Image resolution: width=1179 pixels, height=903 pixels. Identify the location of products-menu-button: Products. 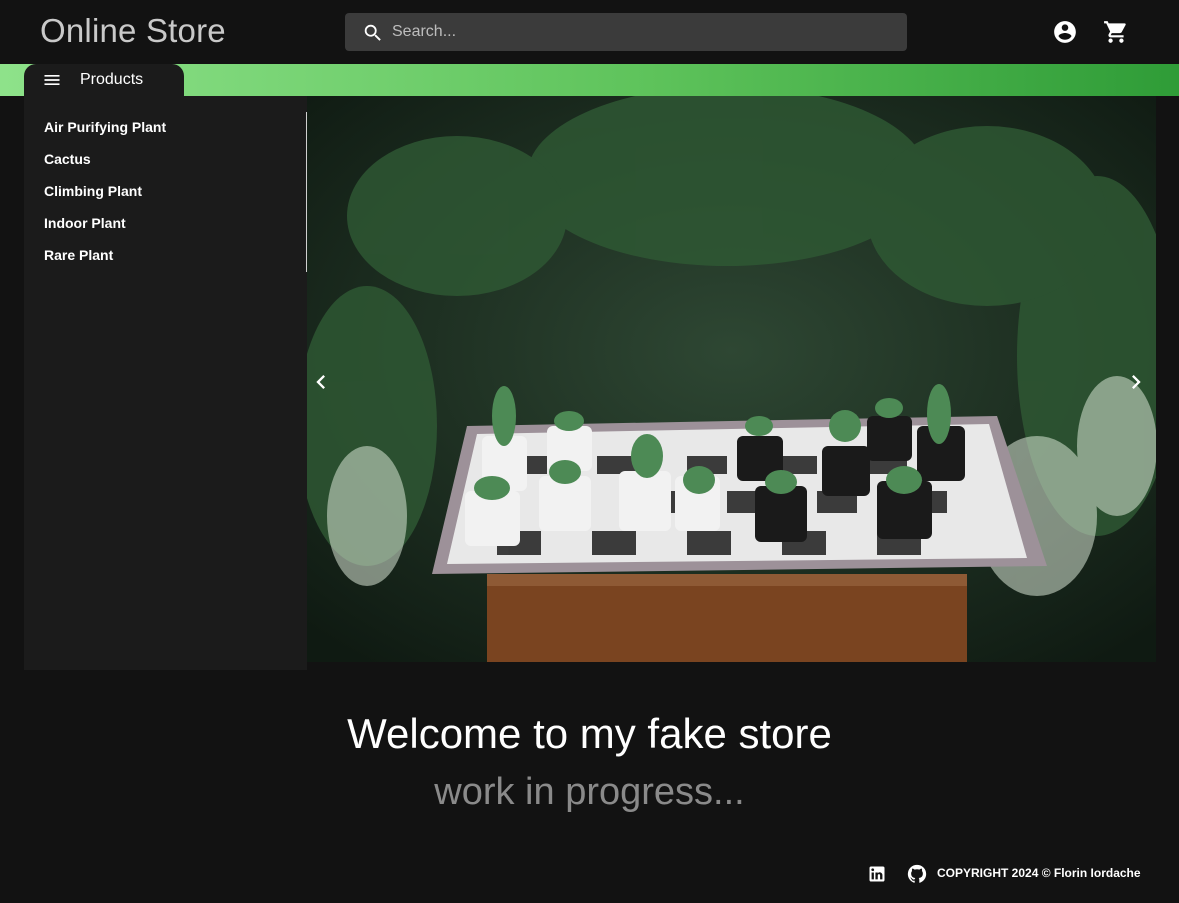
(104, 80).